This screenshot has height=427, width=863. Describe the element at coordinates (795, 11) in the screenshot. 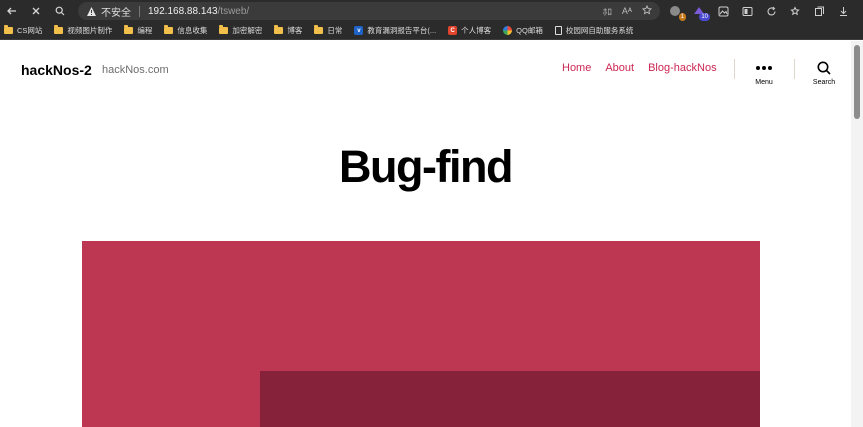

I see `favorites-icon` at that location.